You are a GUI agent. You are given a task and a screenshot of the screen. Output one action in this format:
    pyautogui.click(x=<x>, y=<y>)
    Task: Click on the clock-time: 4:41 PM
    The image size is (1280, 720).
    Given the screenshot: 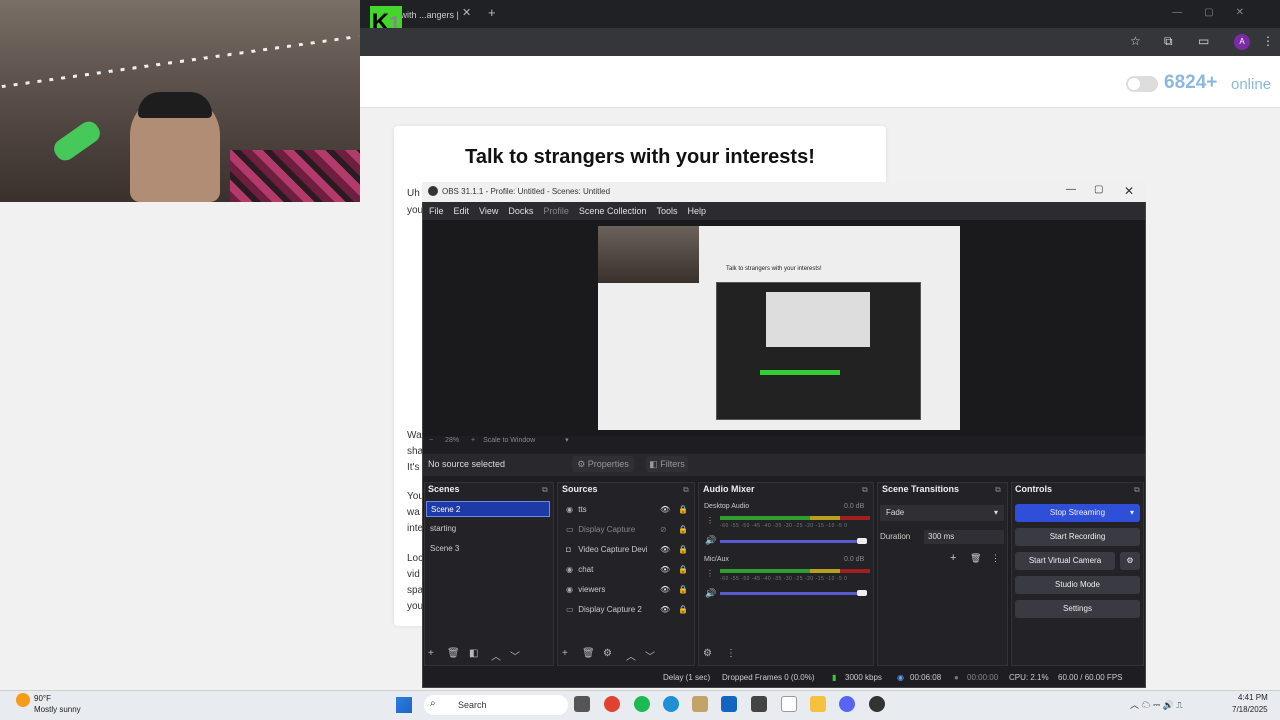 What is the action you would take?
    pyautogui.click(x=1253, y=697)
    